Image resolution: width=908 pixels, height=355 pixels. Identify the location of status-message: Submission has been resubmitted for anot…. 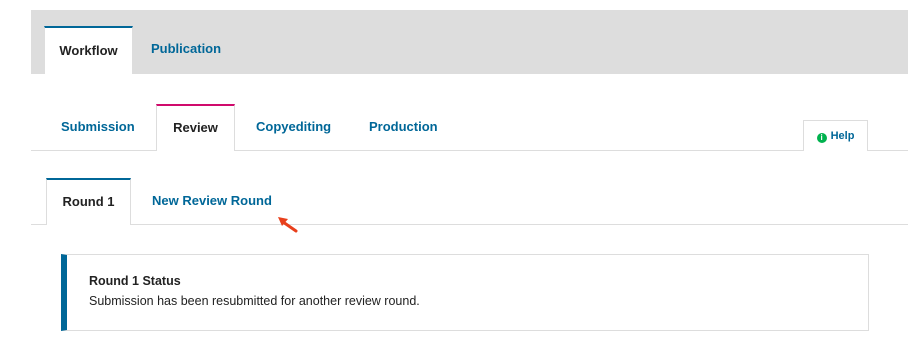
(254, 301).